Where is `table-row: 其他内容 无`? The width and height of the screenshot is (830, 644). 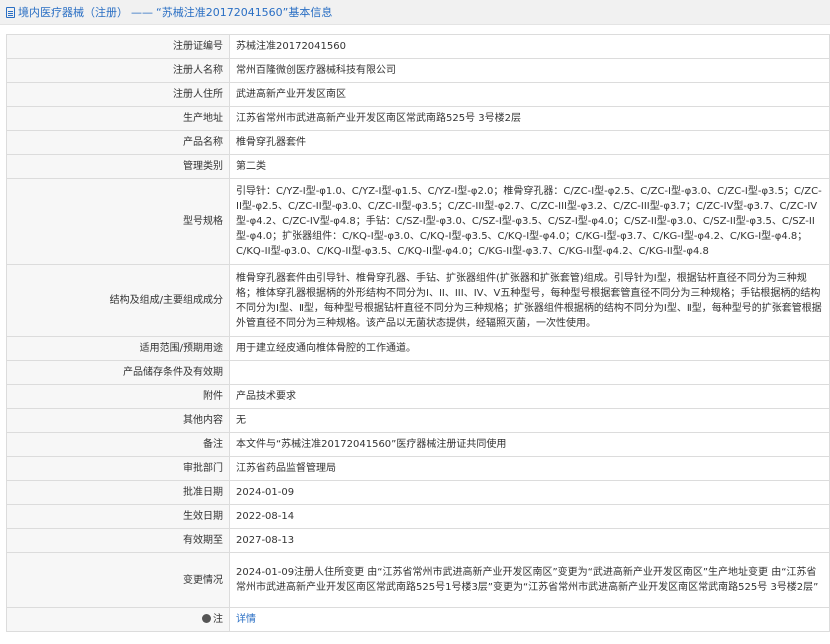 table-row: 其他内容 无 is located at coordinates (418, 420).